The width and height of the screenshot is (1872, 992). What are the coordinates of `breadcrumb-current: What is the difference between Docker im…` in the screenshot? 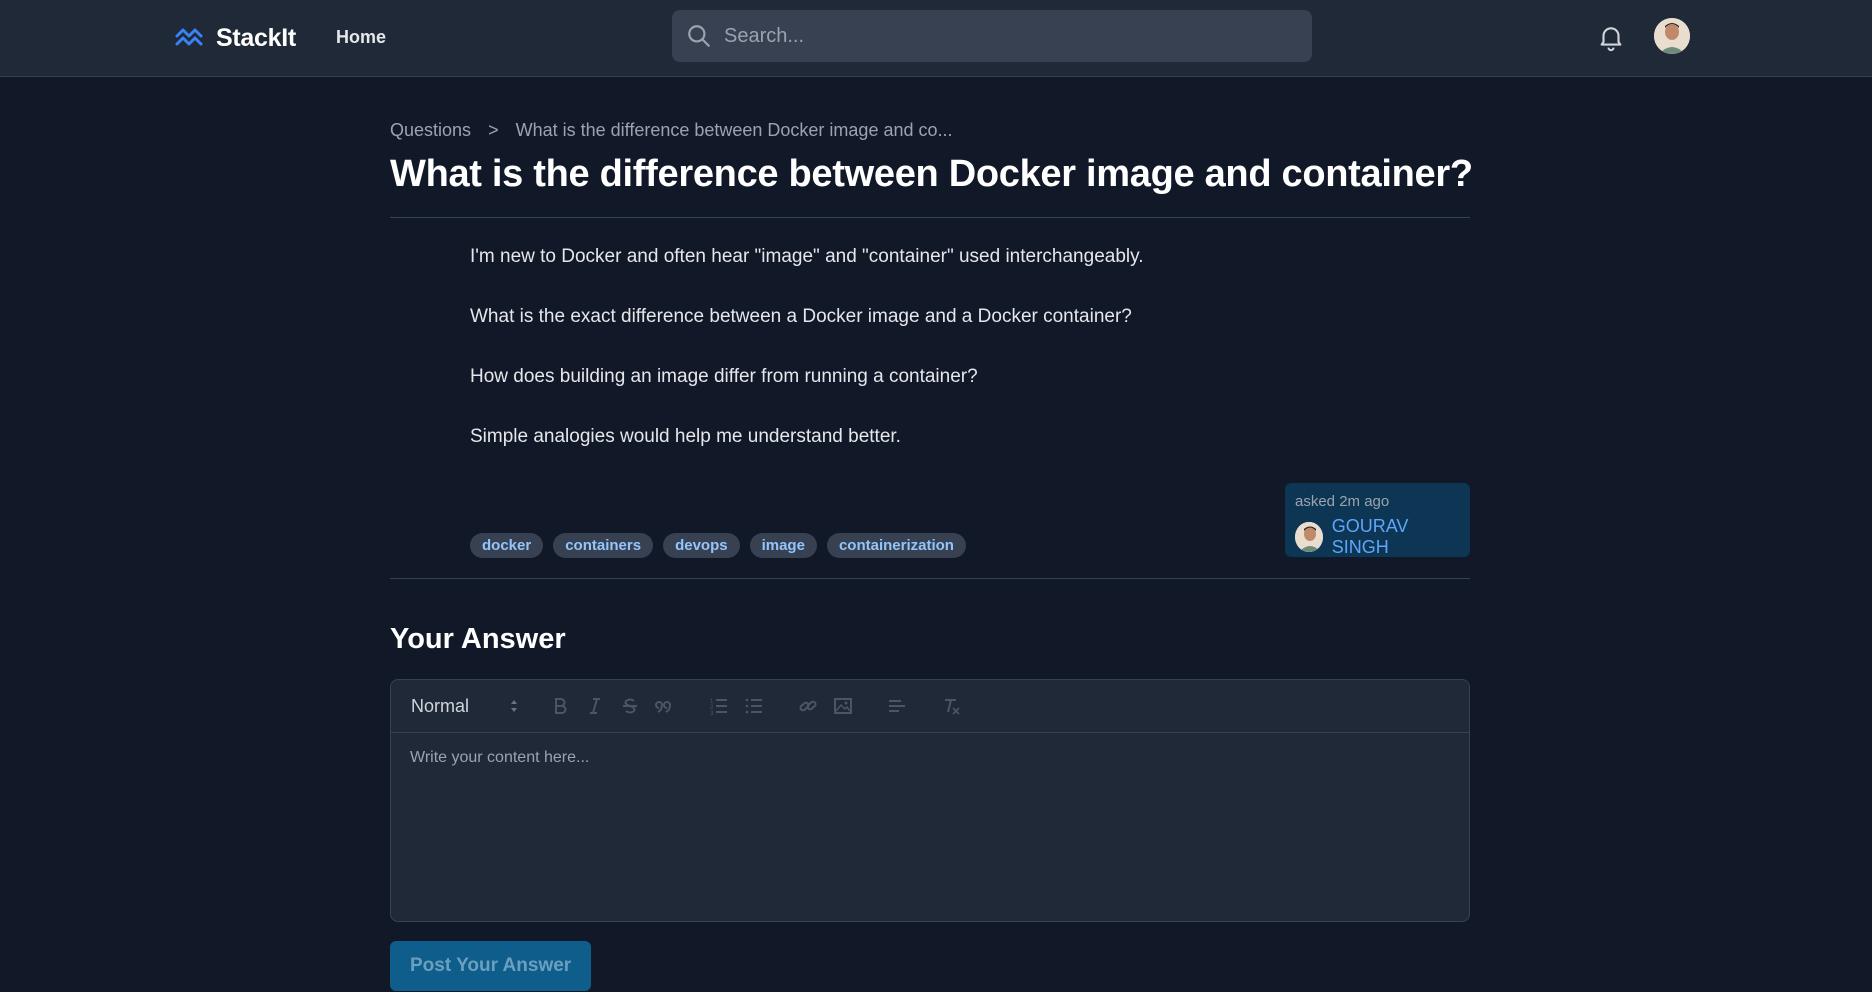 It's located at (734, 130).